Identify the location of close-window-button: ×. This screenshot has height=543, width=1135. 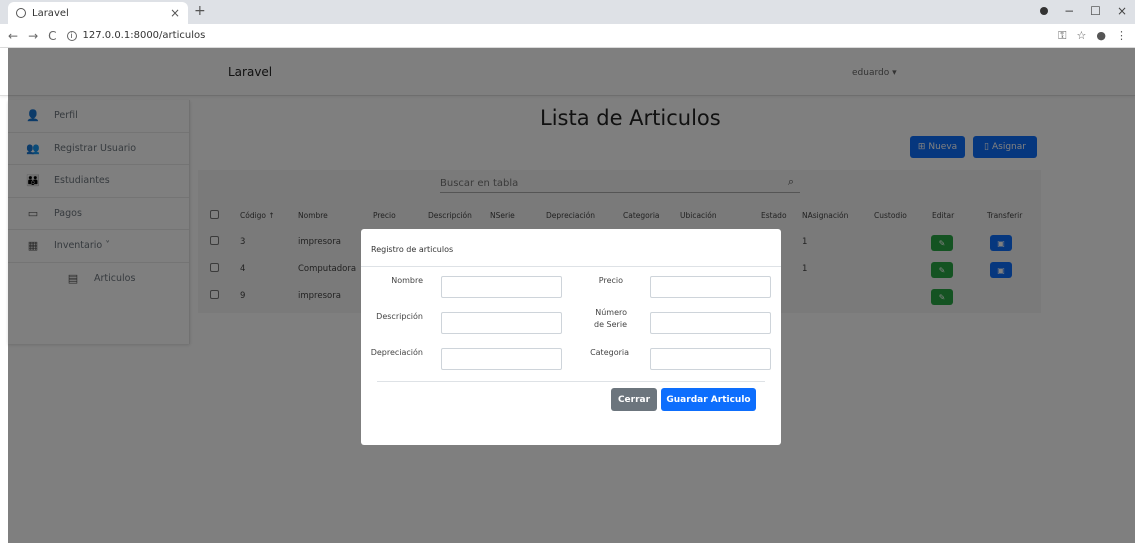
(1122, 11).